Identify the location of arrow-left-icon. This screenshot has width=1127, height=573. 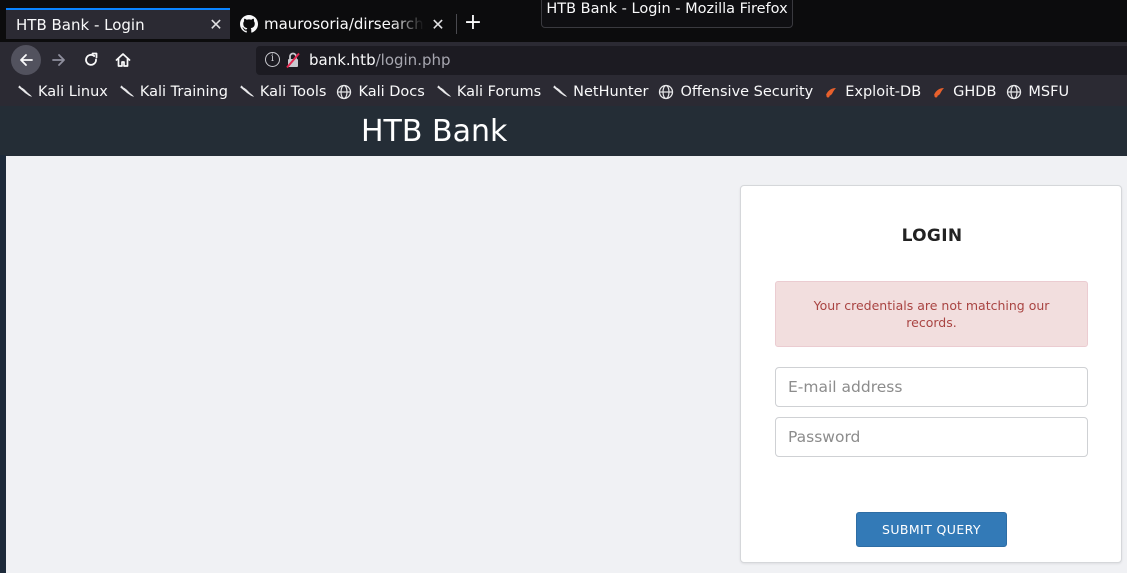
(26, 60).